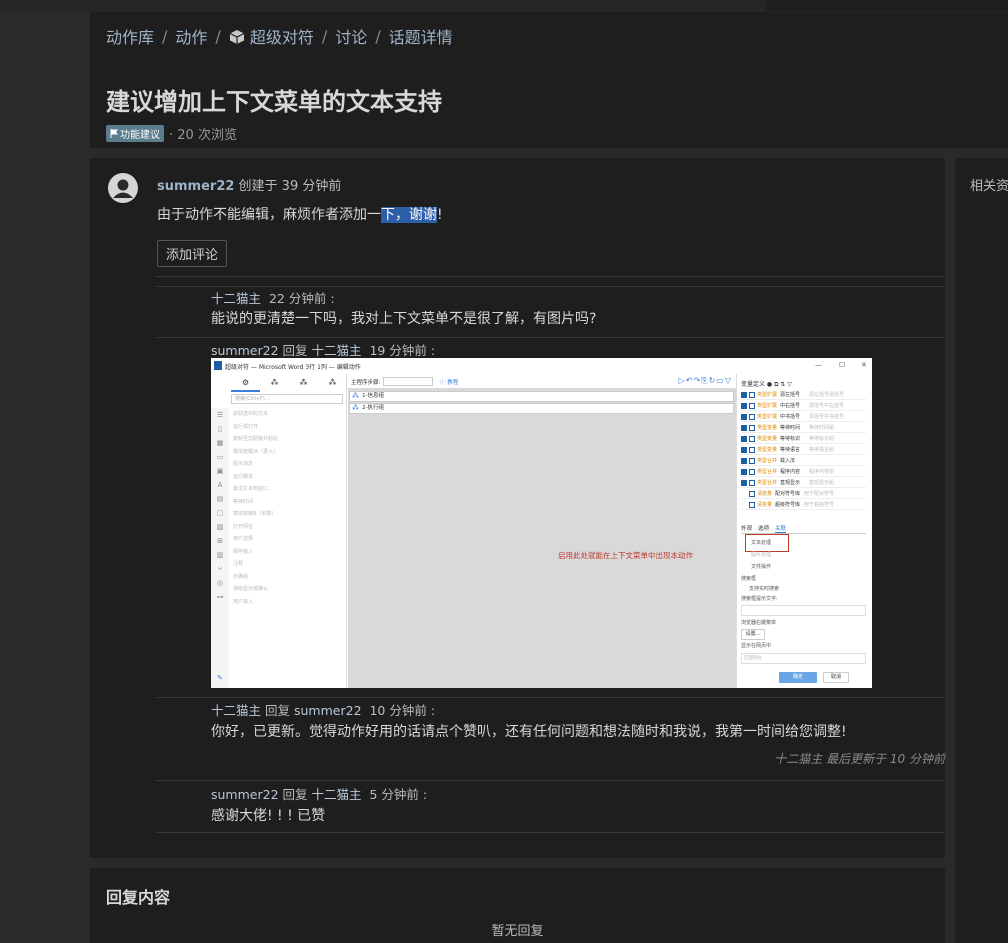 The image size is (1008, 943). I want to click on close-icon: ✕, so click(864, 365).